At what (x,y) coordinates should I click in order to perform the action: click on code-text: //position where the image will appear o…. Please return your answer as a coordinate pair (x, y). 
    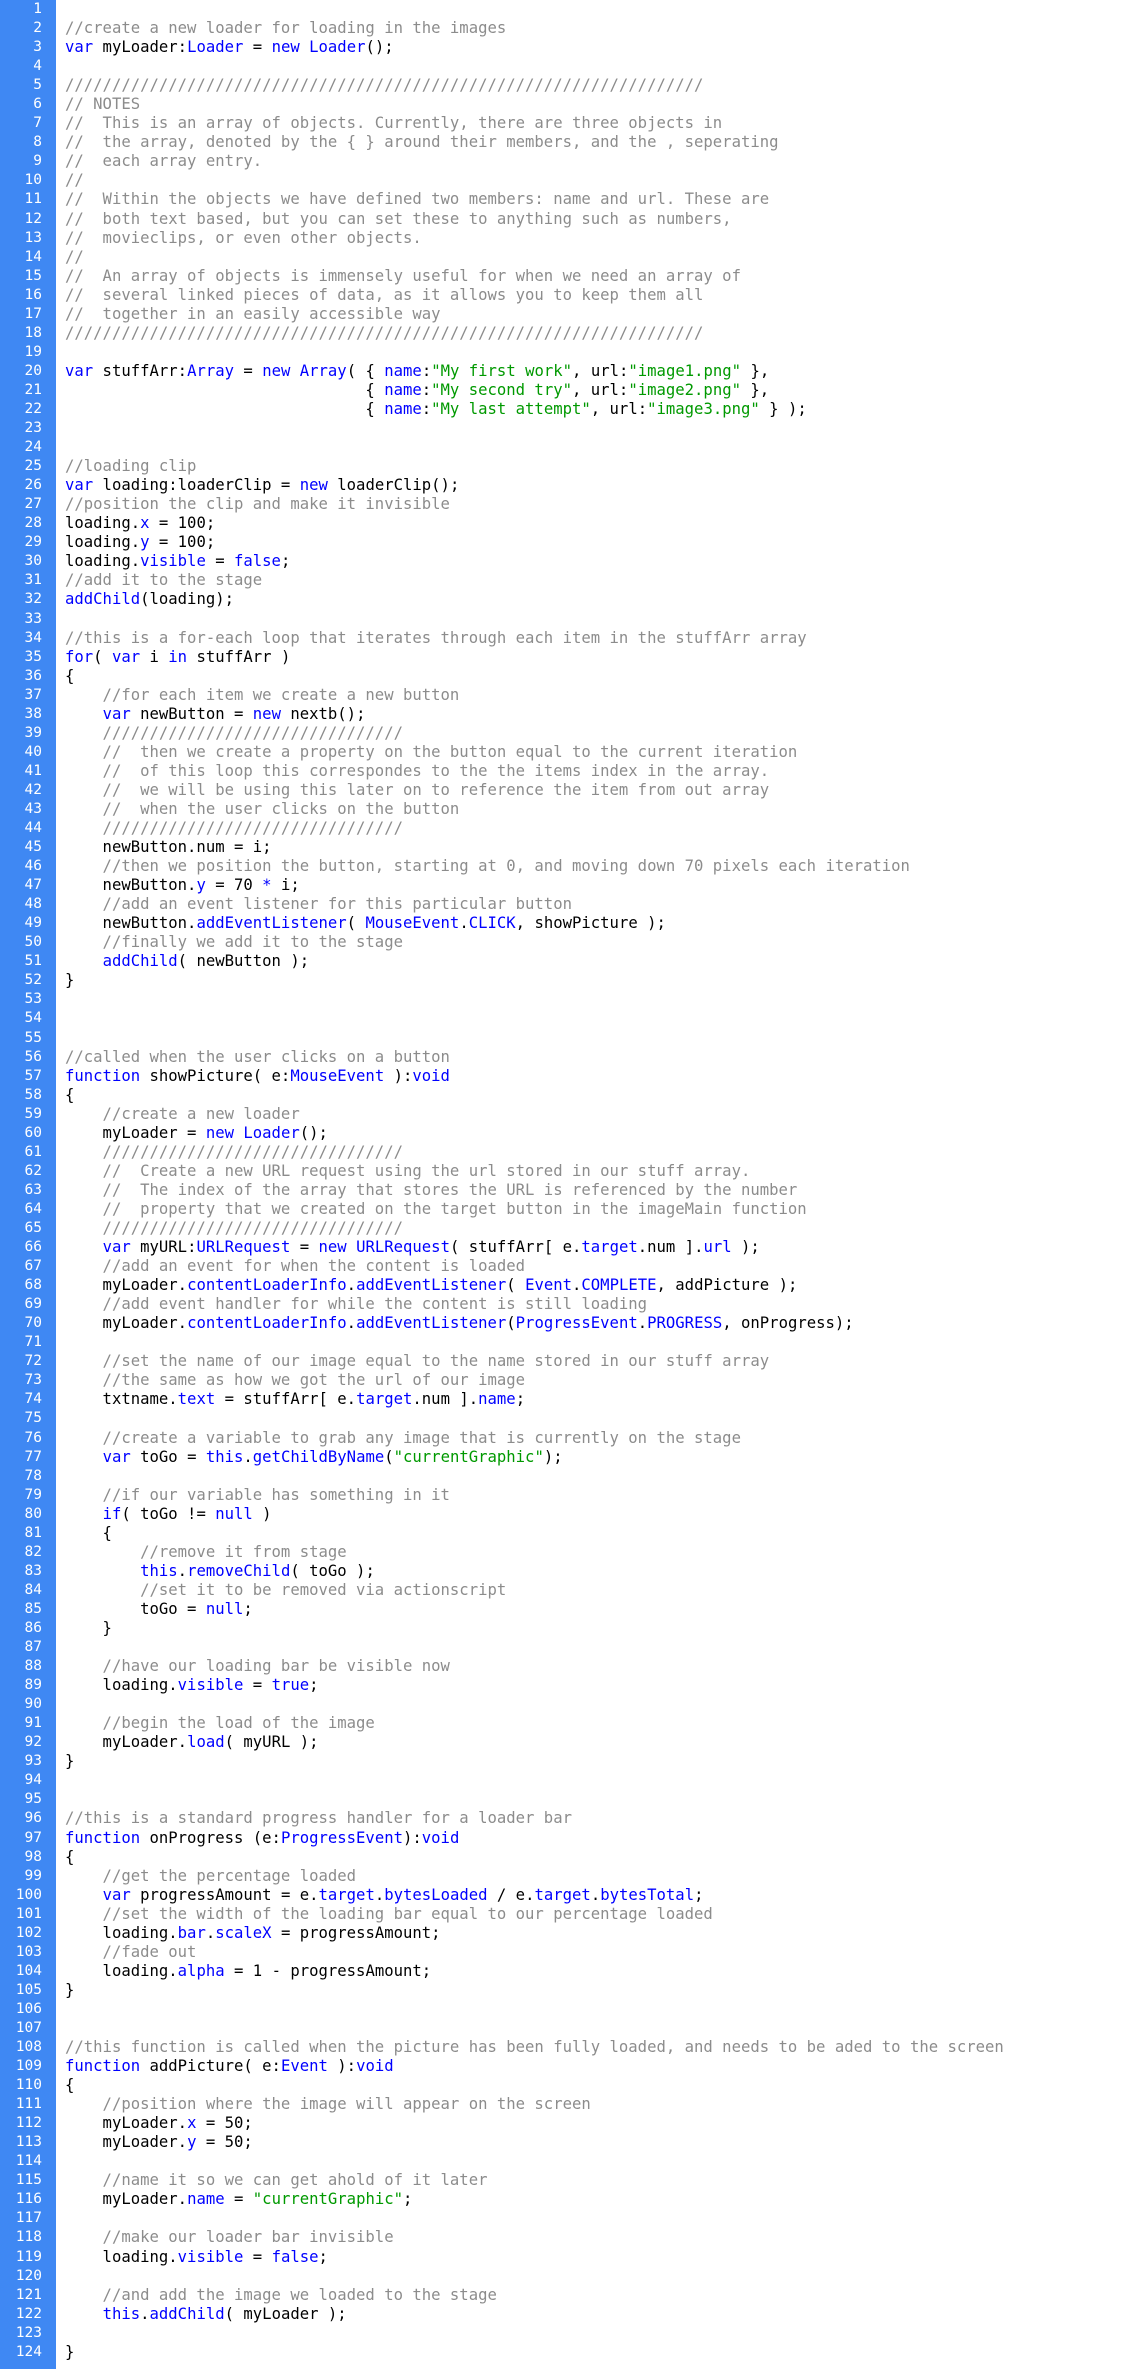
    Looking at the image, I should click on (328, 2104).